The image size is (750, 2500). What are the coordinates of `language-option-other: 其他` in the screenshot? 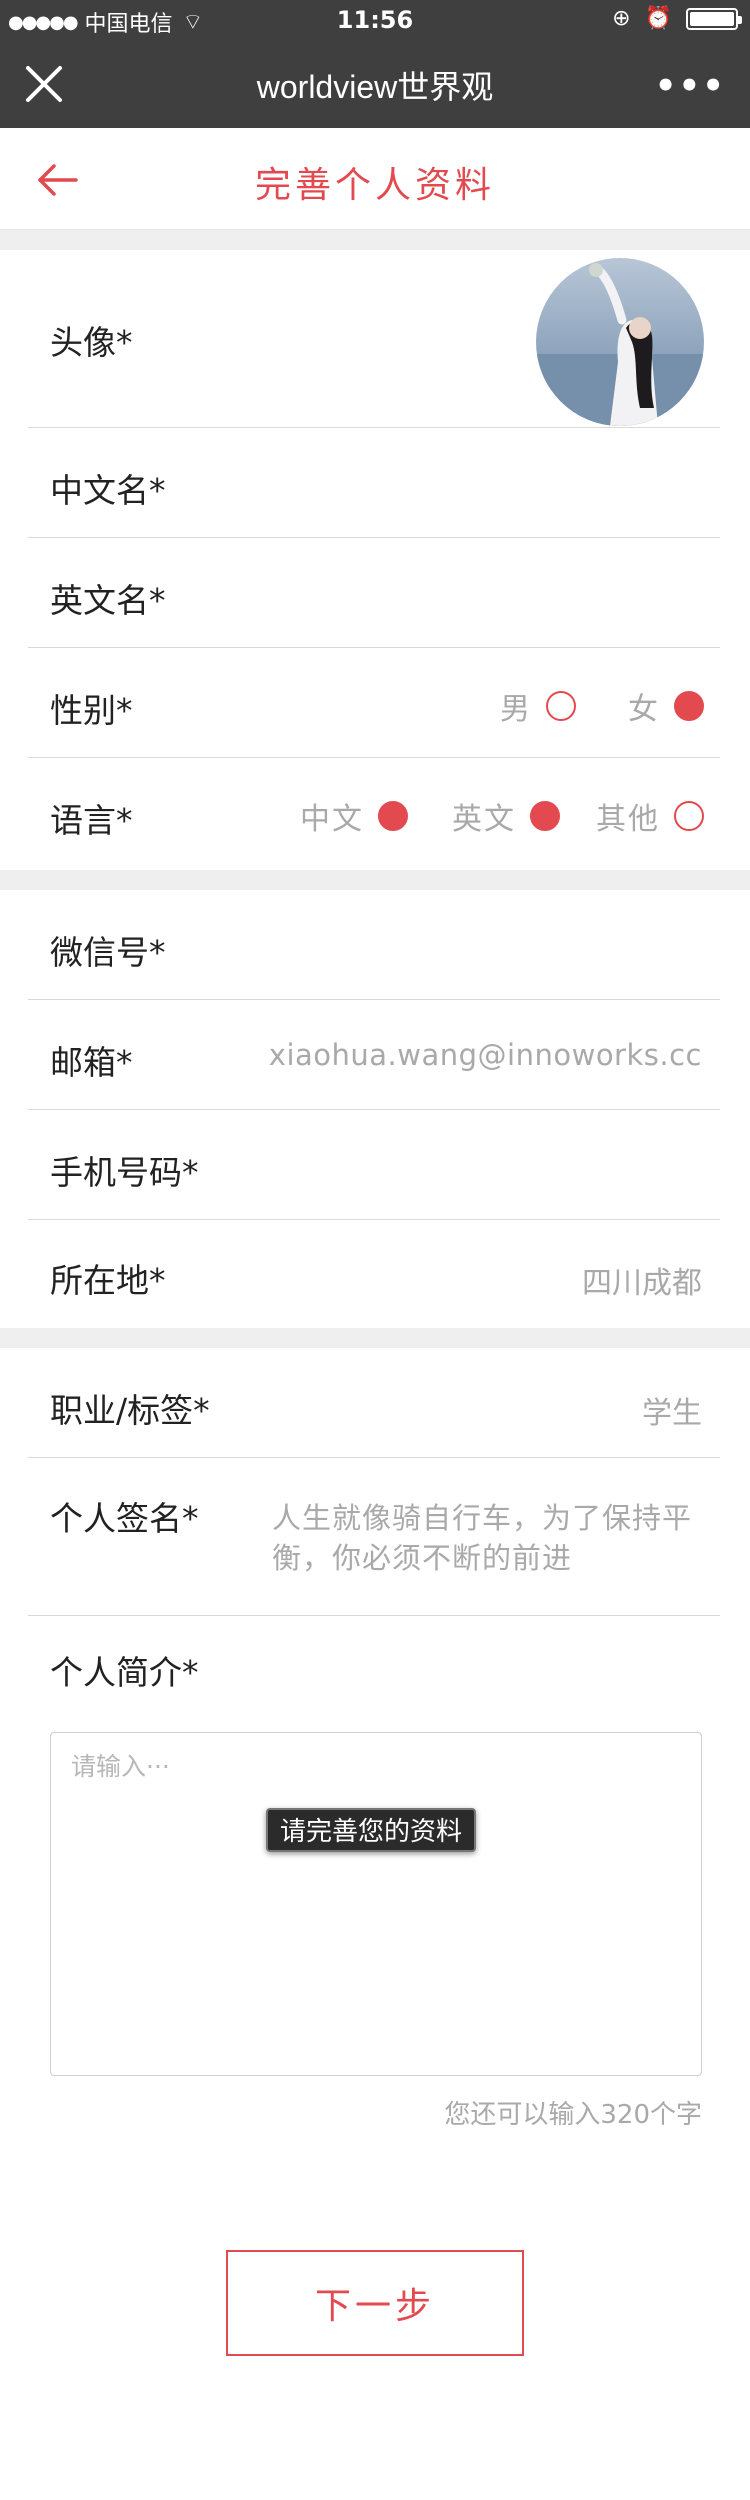 It's located at (650, 816).